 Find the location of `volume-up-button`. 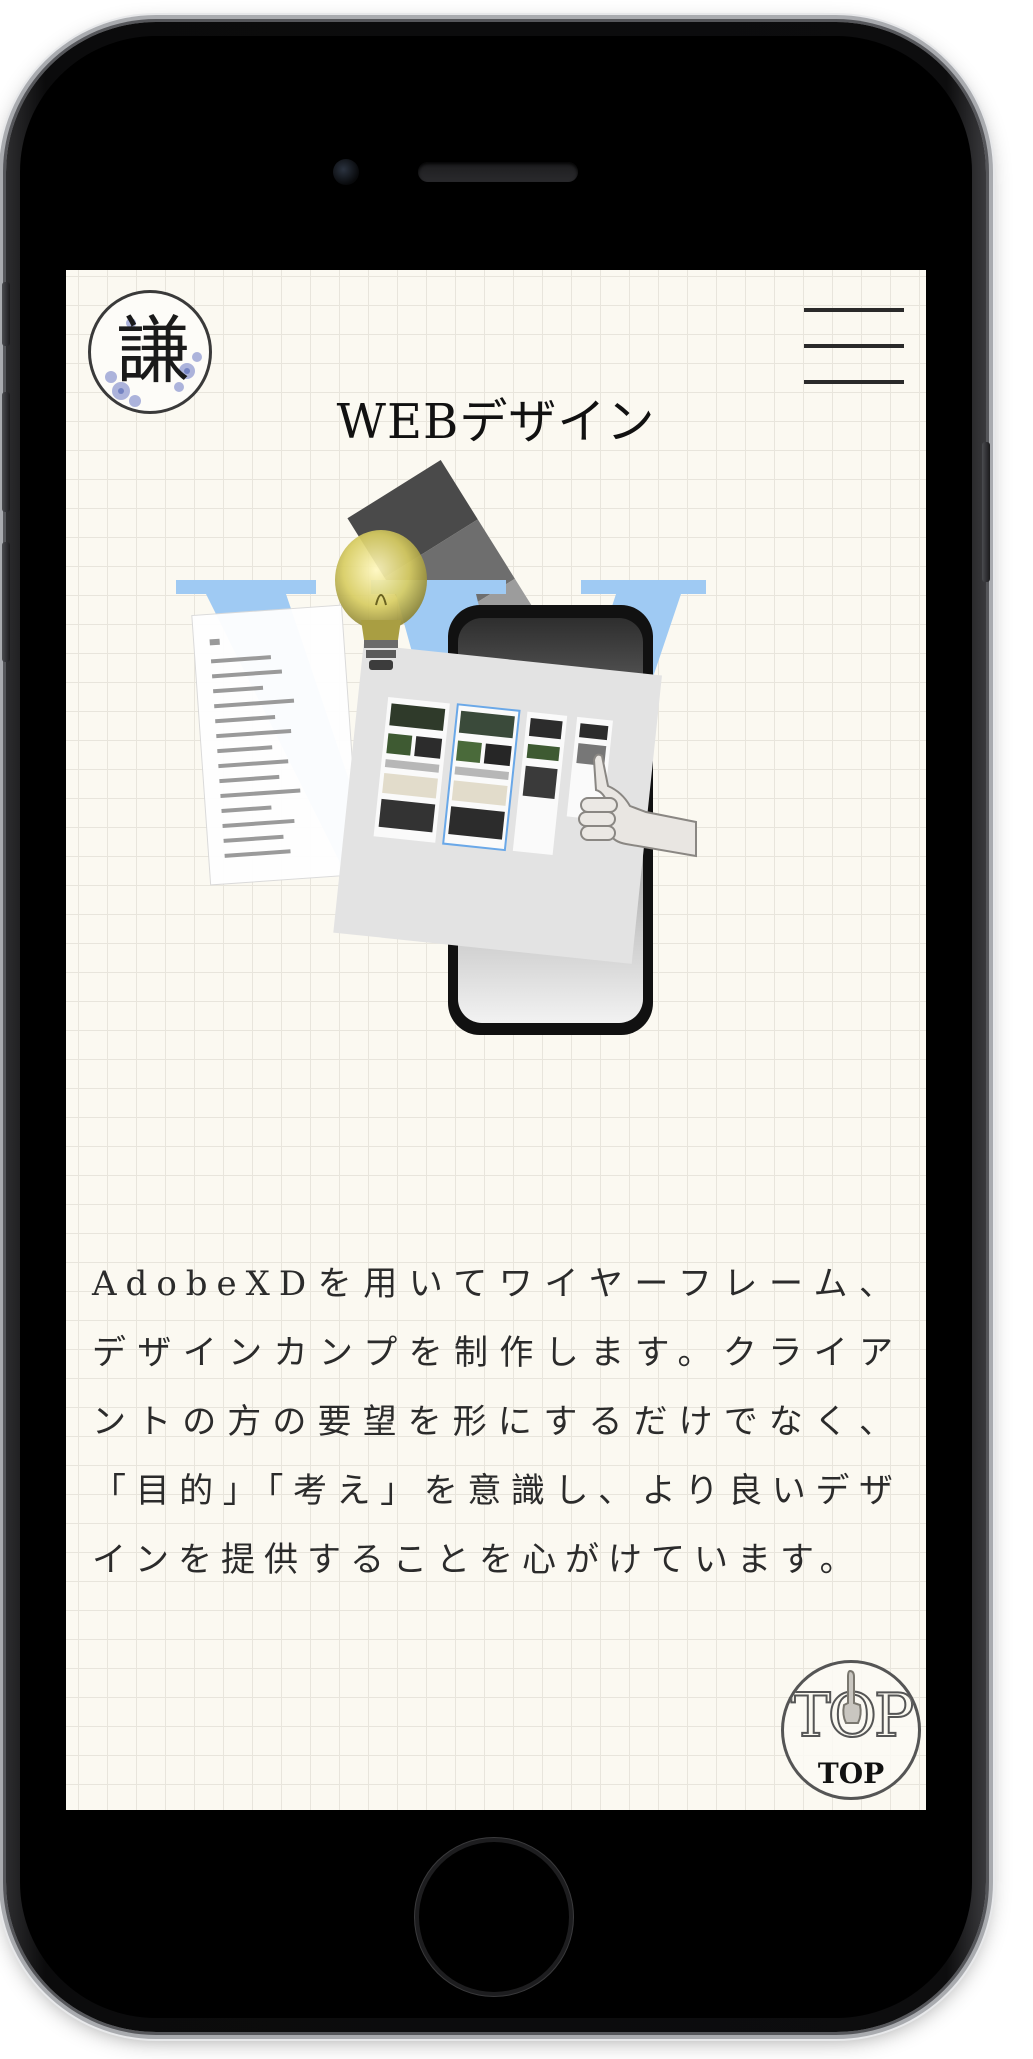

volume-up-button is located at coordinates (6, 452).